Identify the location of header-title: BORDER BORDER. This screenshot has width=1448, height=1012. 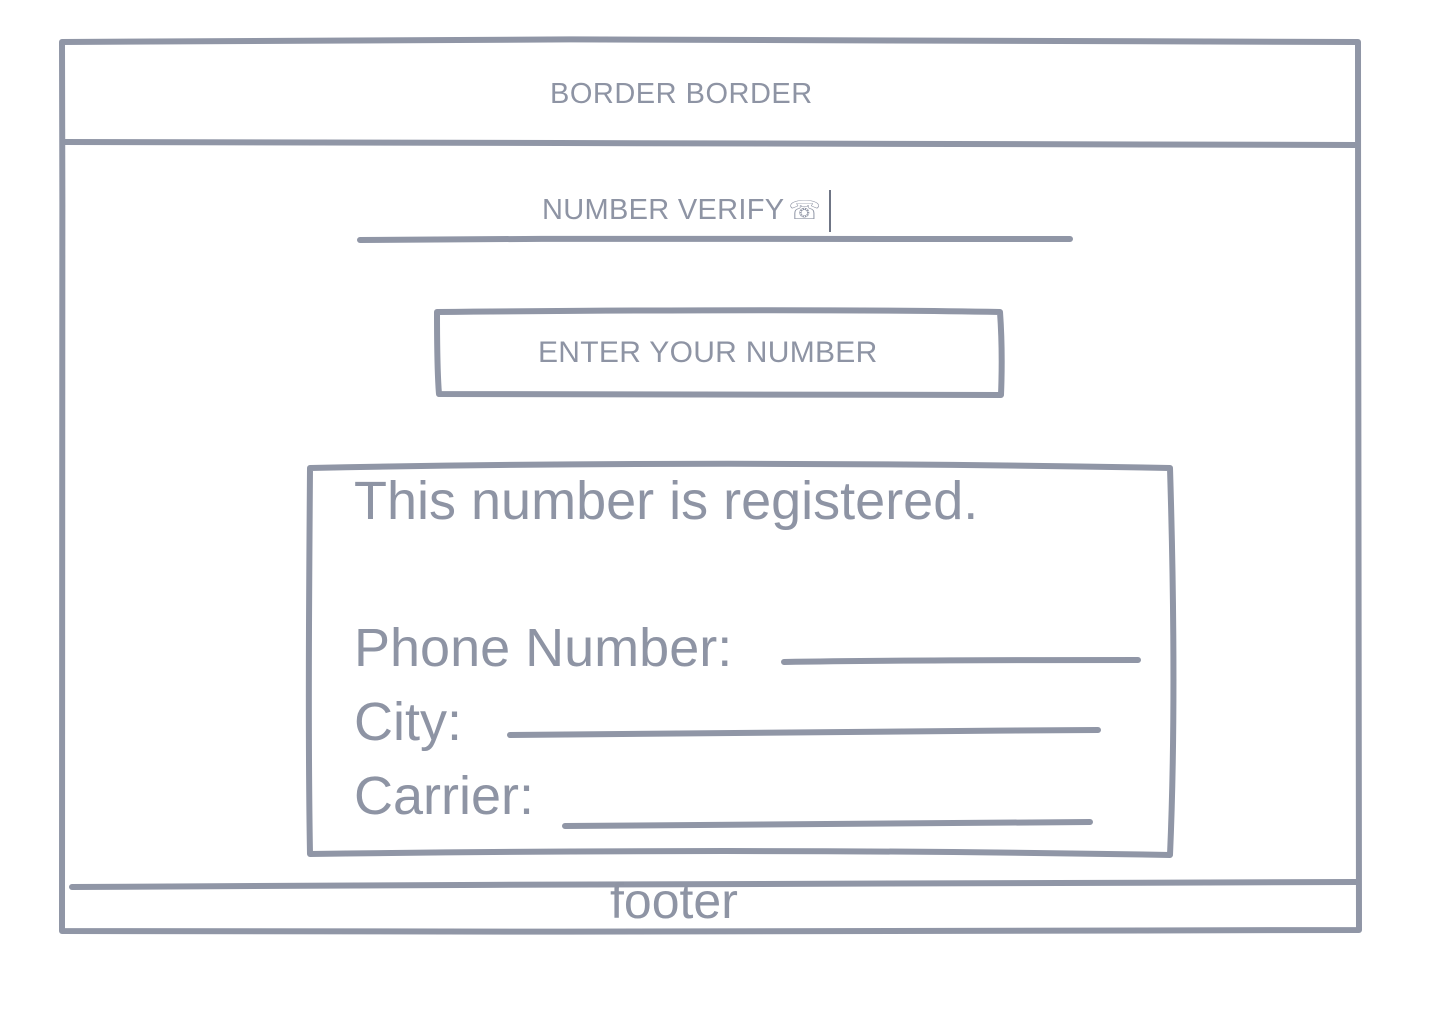
(681, 94).